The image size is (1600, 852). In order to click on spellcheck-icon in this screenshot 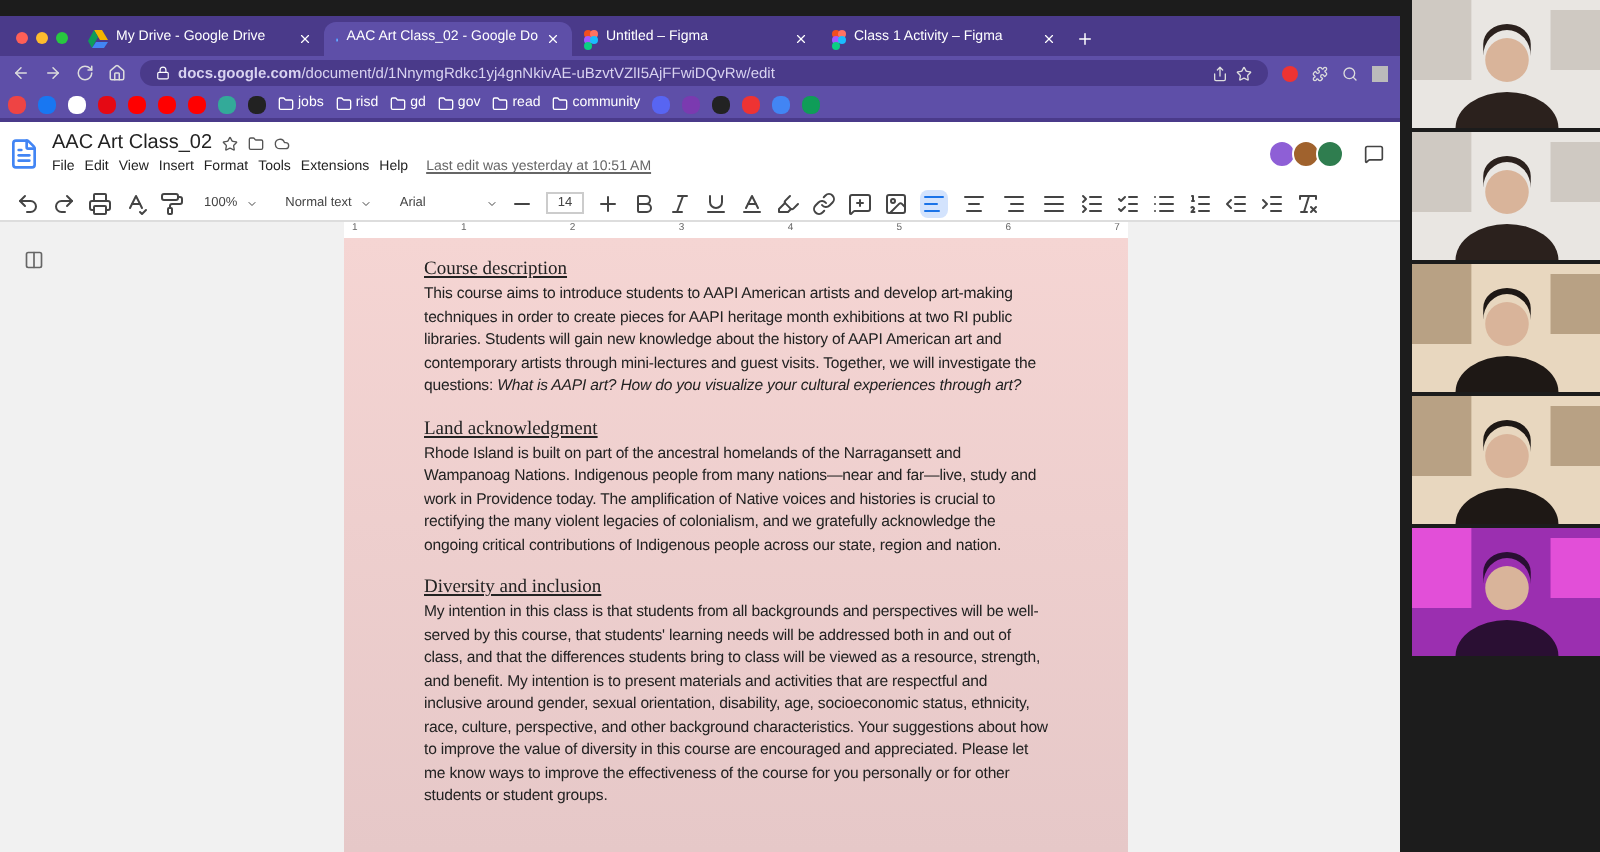, I will do `click(136, 203)`.